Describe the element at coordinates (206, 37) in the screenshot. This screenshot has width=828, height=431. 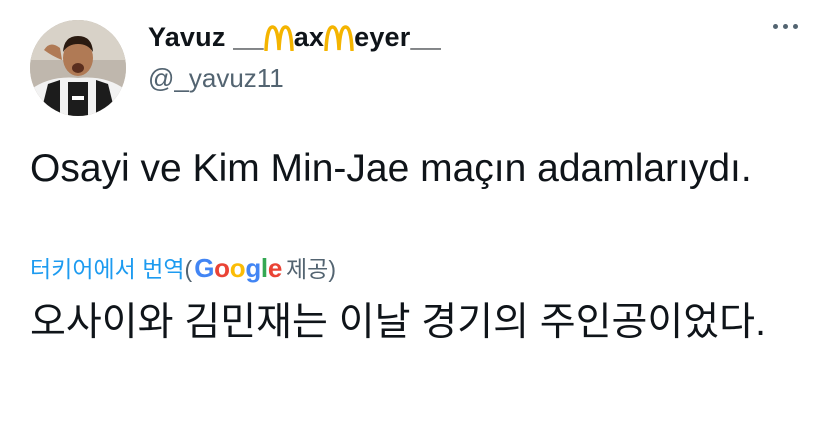
I see `author-name-part-1: Yavuz __` at that location.